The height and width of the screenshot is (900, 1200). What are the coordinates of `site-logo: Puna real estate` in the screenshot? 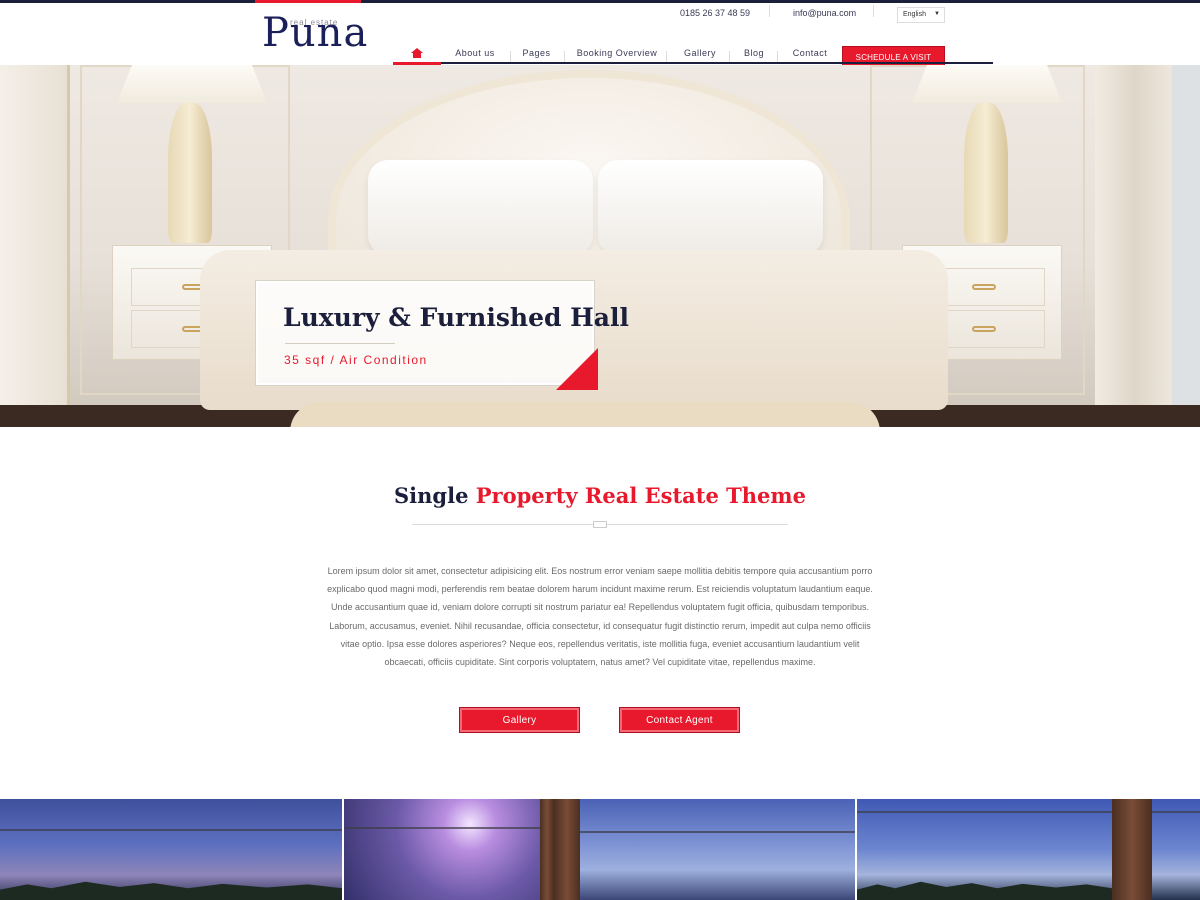 It's located at (314, 34).